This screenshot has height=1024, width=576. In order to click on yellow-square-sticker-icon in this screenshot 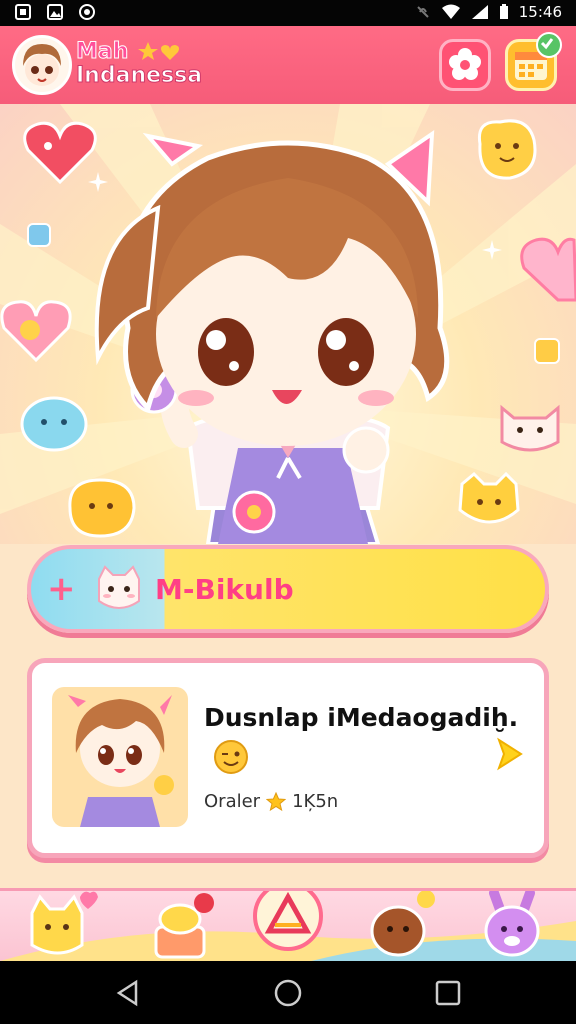, I will do `click(547, 351)`.